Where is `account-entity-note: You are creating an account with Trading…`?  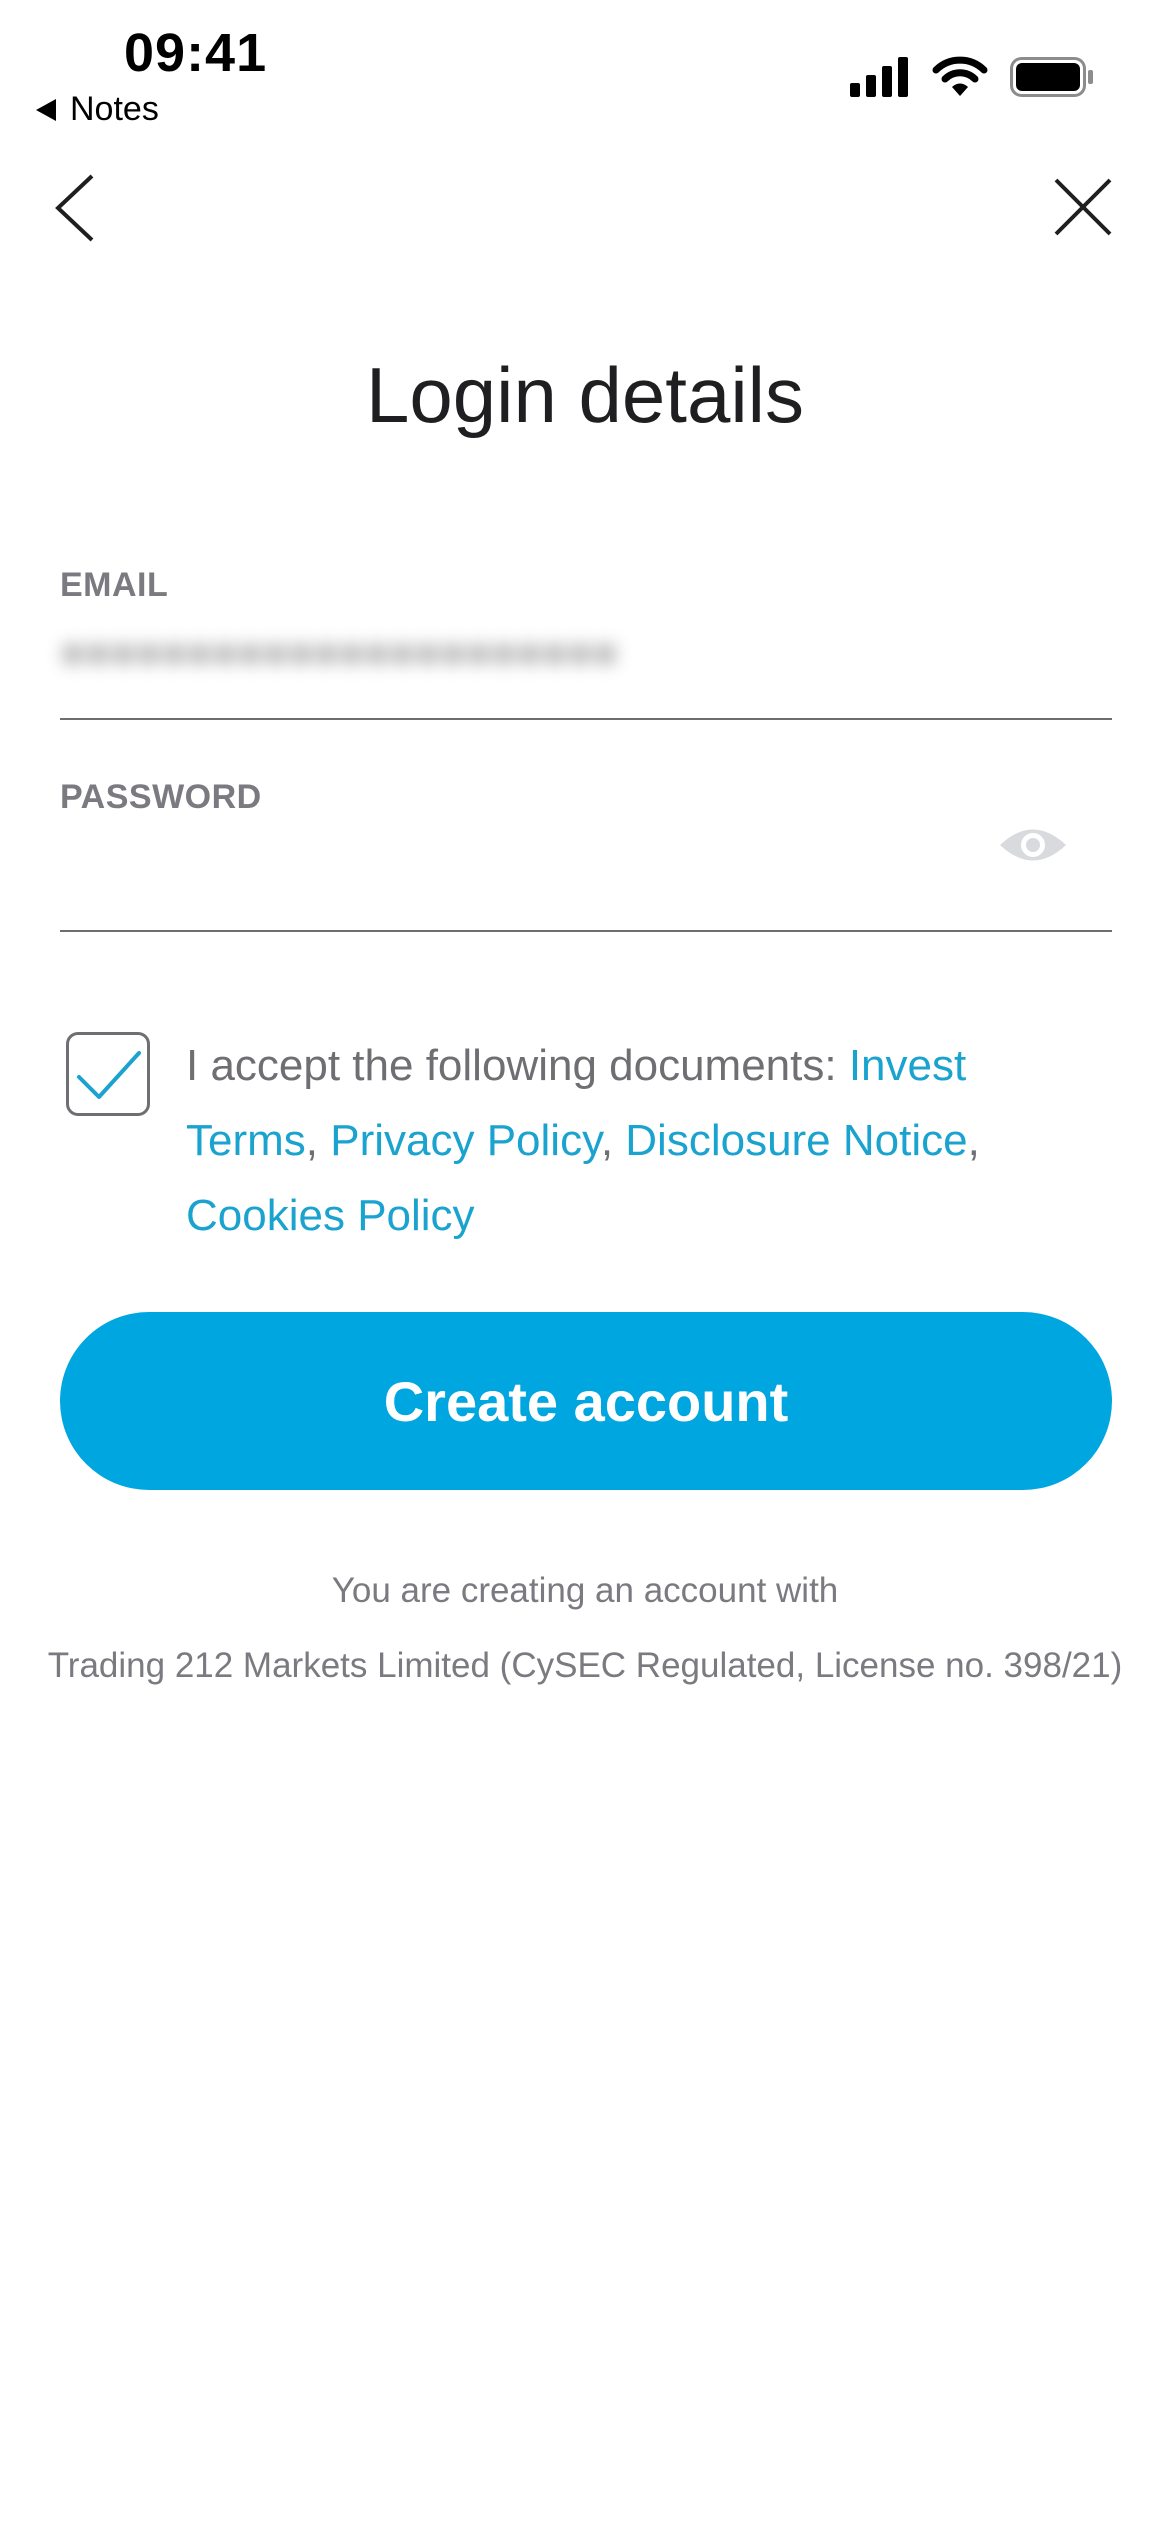 account-entity-note: You are creating an account with Trading… is located at coordinates (585, 1628).